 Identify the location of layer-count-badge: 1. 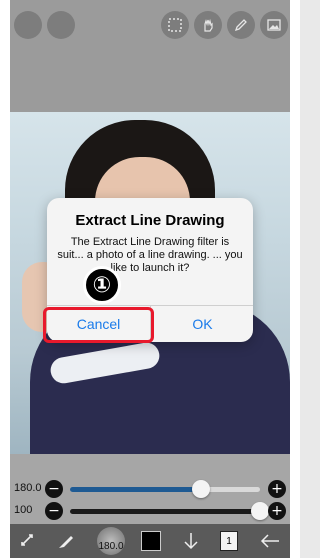
(232, 544).